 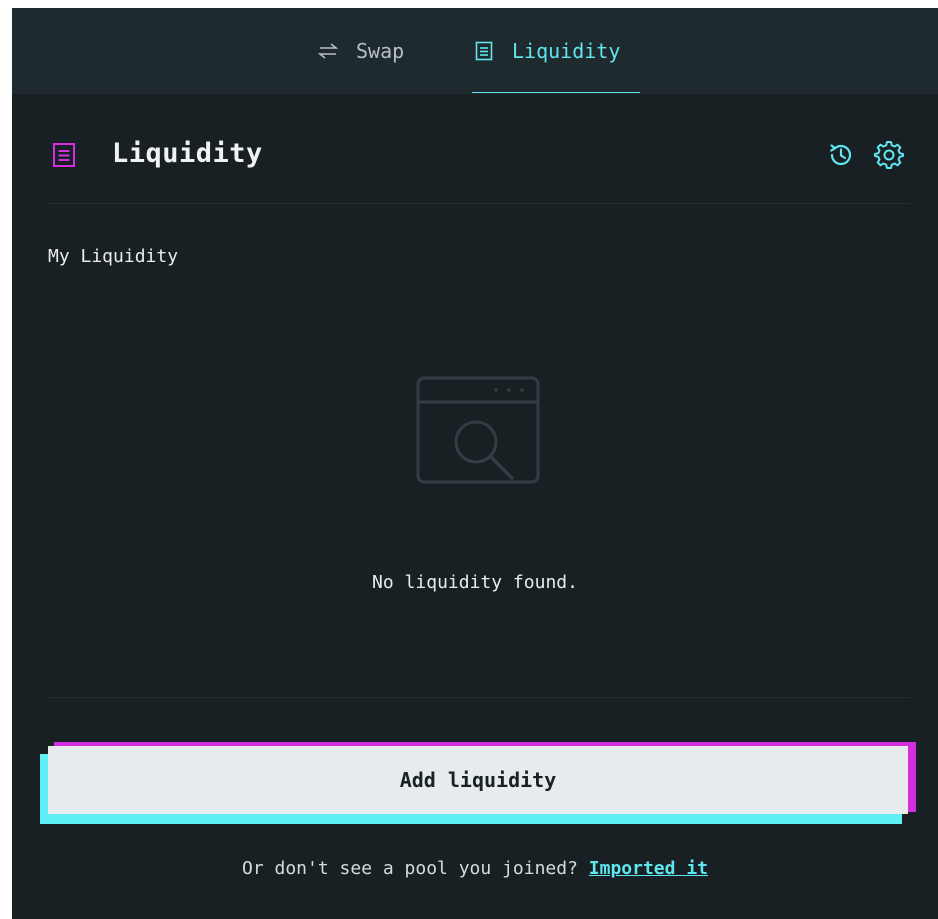 What do you see at coordinates (556, 92) in the screenshot?
I see `active-tab-indicator` at bounding box center [556, 92].